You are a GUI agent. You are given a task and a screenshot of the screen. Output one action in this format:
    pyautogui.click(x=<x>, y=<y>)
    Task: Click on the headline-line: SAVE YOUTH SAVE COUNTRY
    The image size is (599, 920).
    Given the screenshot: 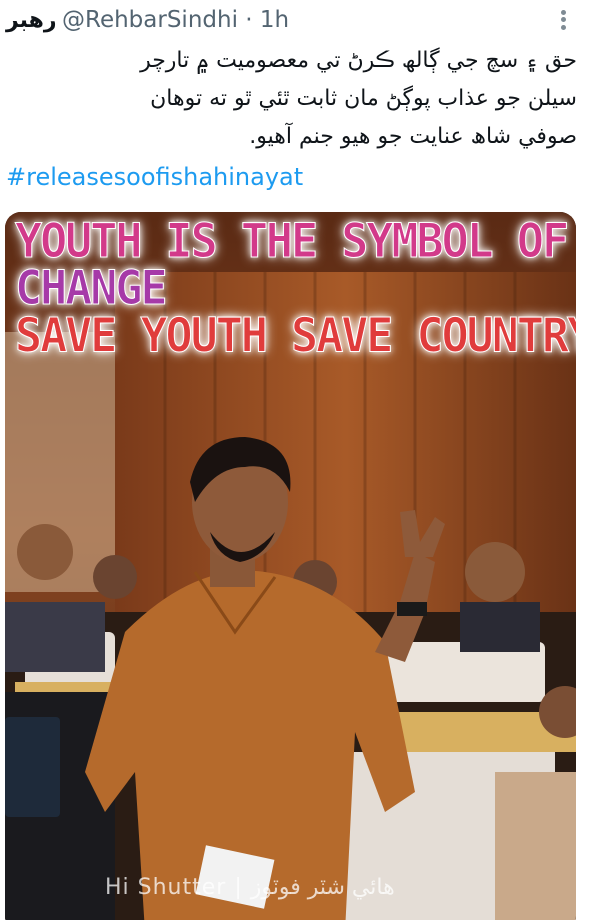 What is the action you would take?
    pyautogui.click(x=295, y=335)
    